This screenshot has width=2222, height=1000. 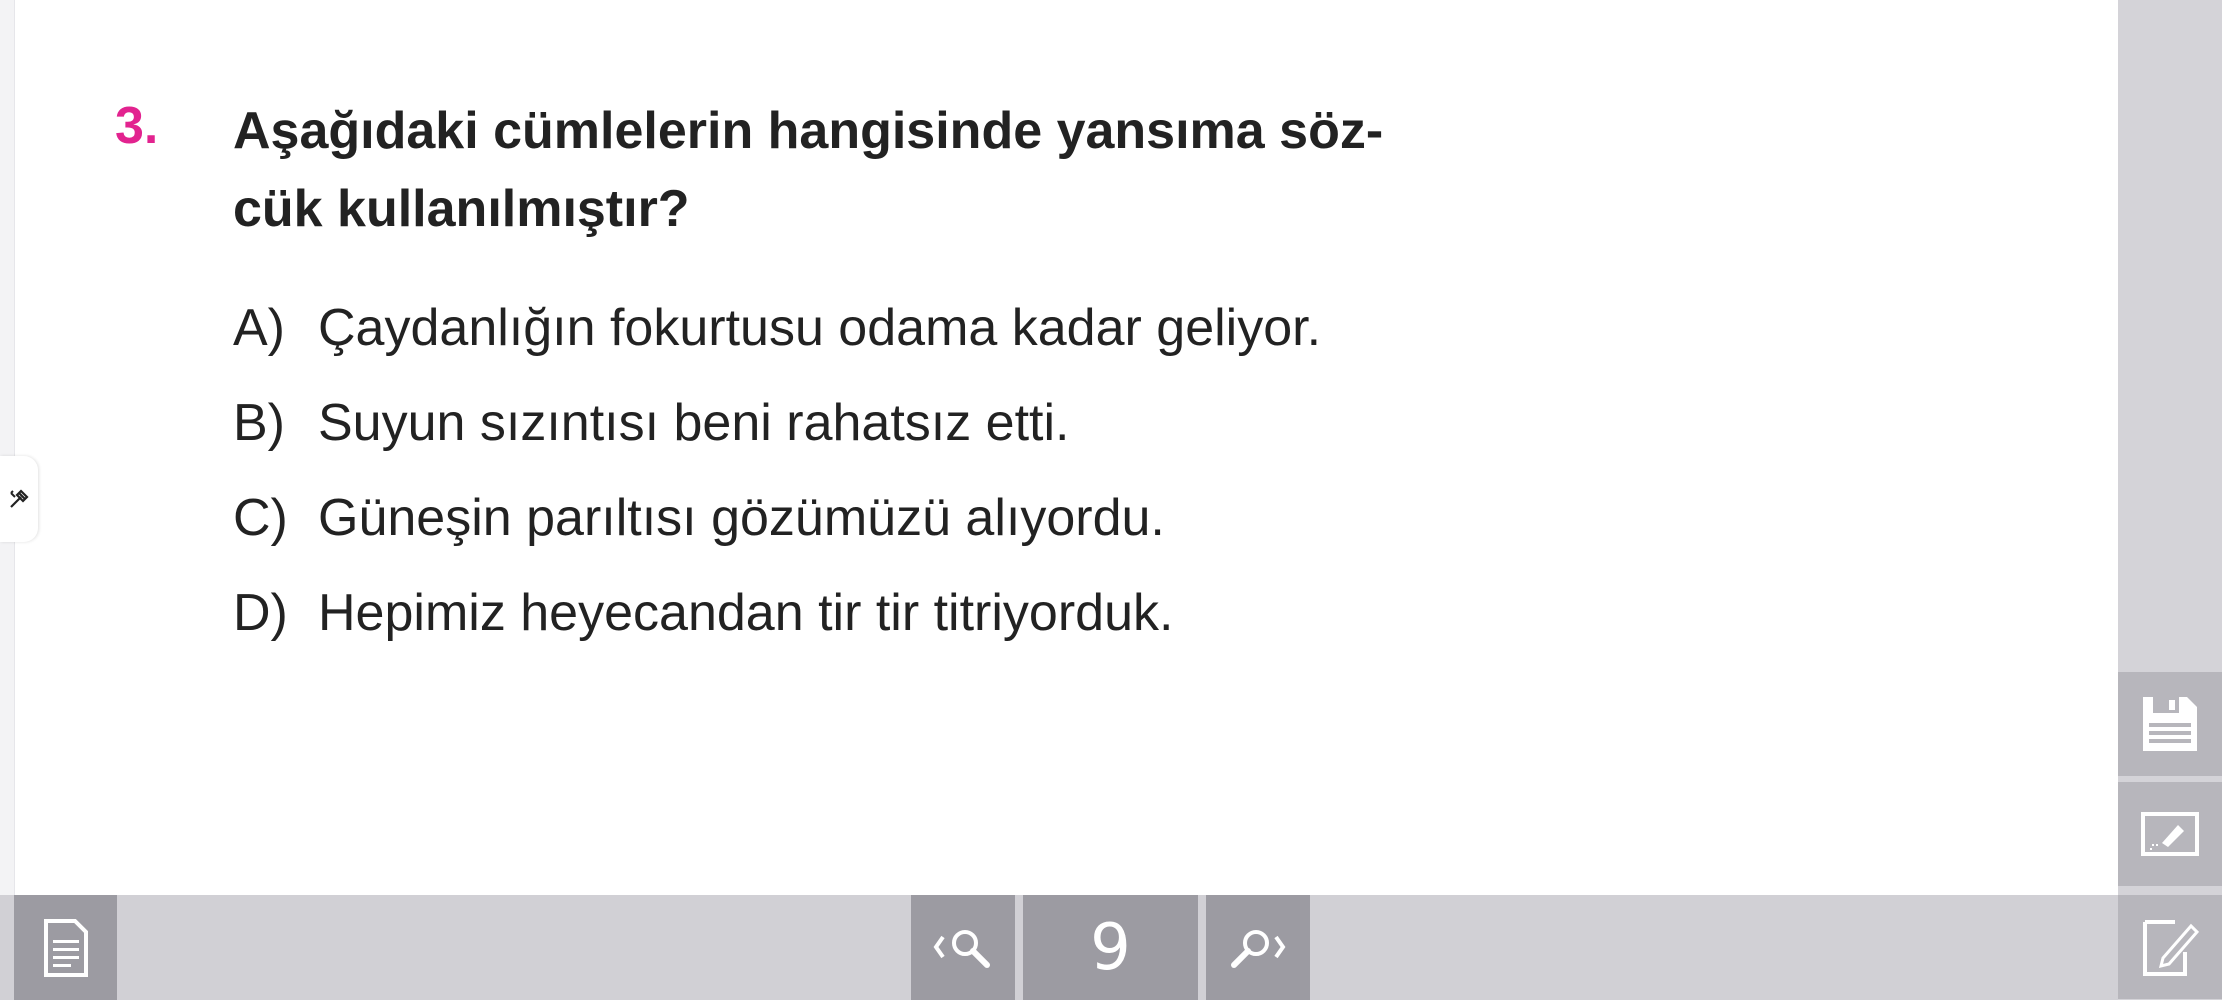 I want to click on search-prev-icon, so click(x=961, y=948).